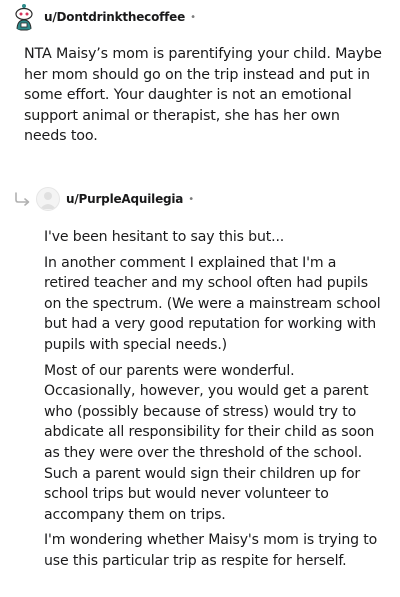 Image resolution: width=400 pixels, height=597 pixels. Describe the element at coordinates (48, 199) in the screenshot. I see `default-avatar-icon` at that location.